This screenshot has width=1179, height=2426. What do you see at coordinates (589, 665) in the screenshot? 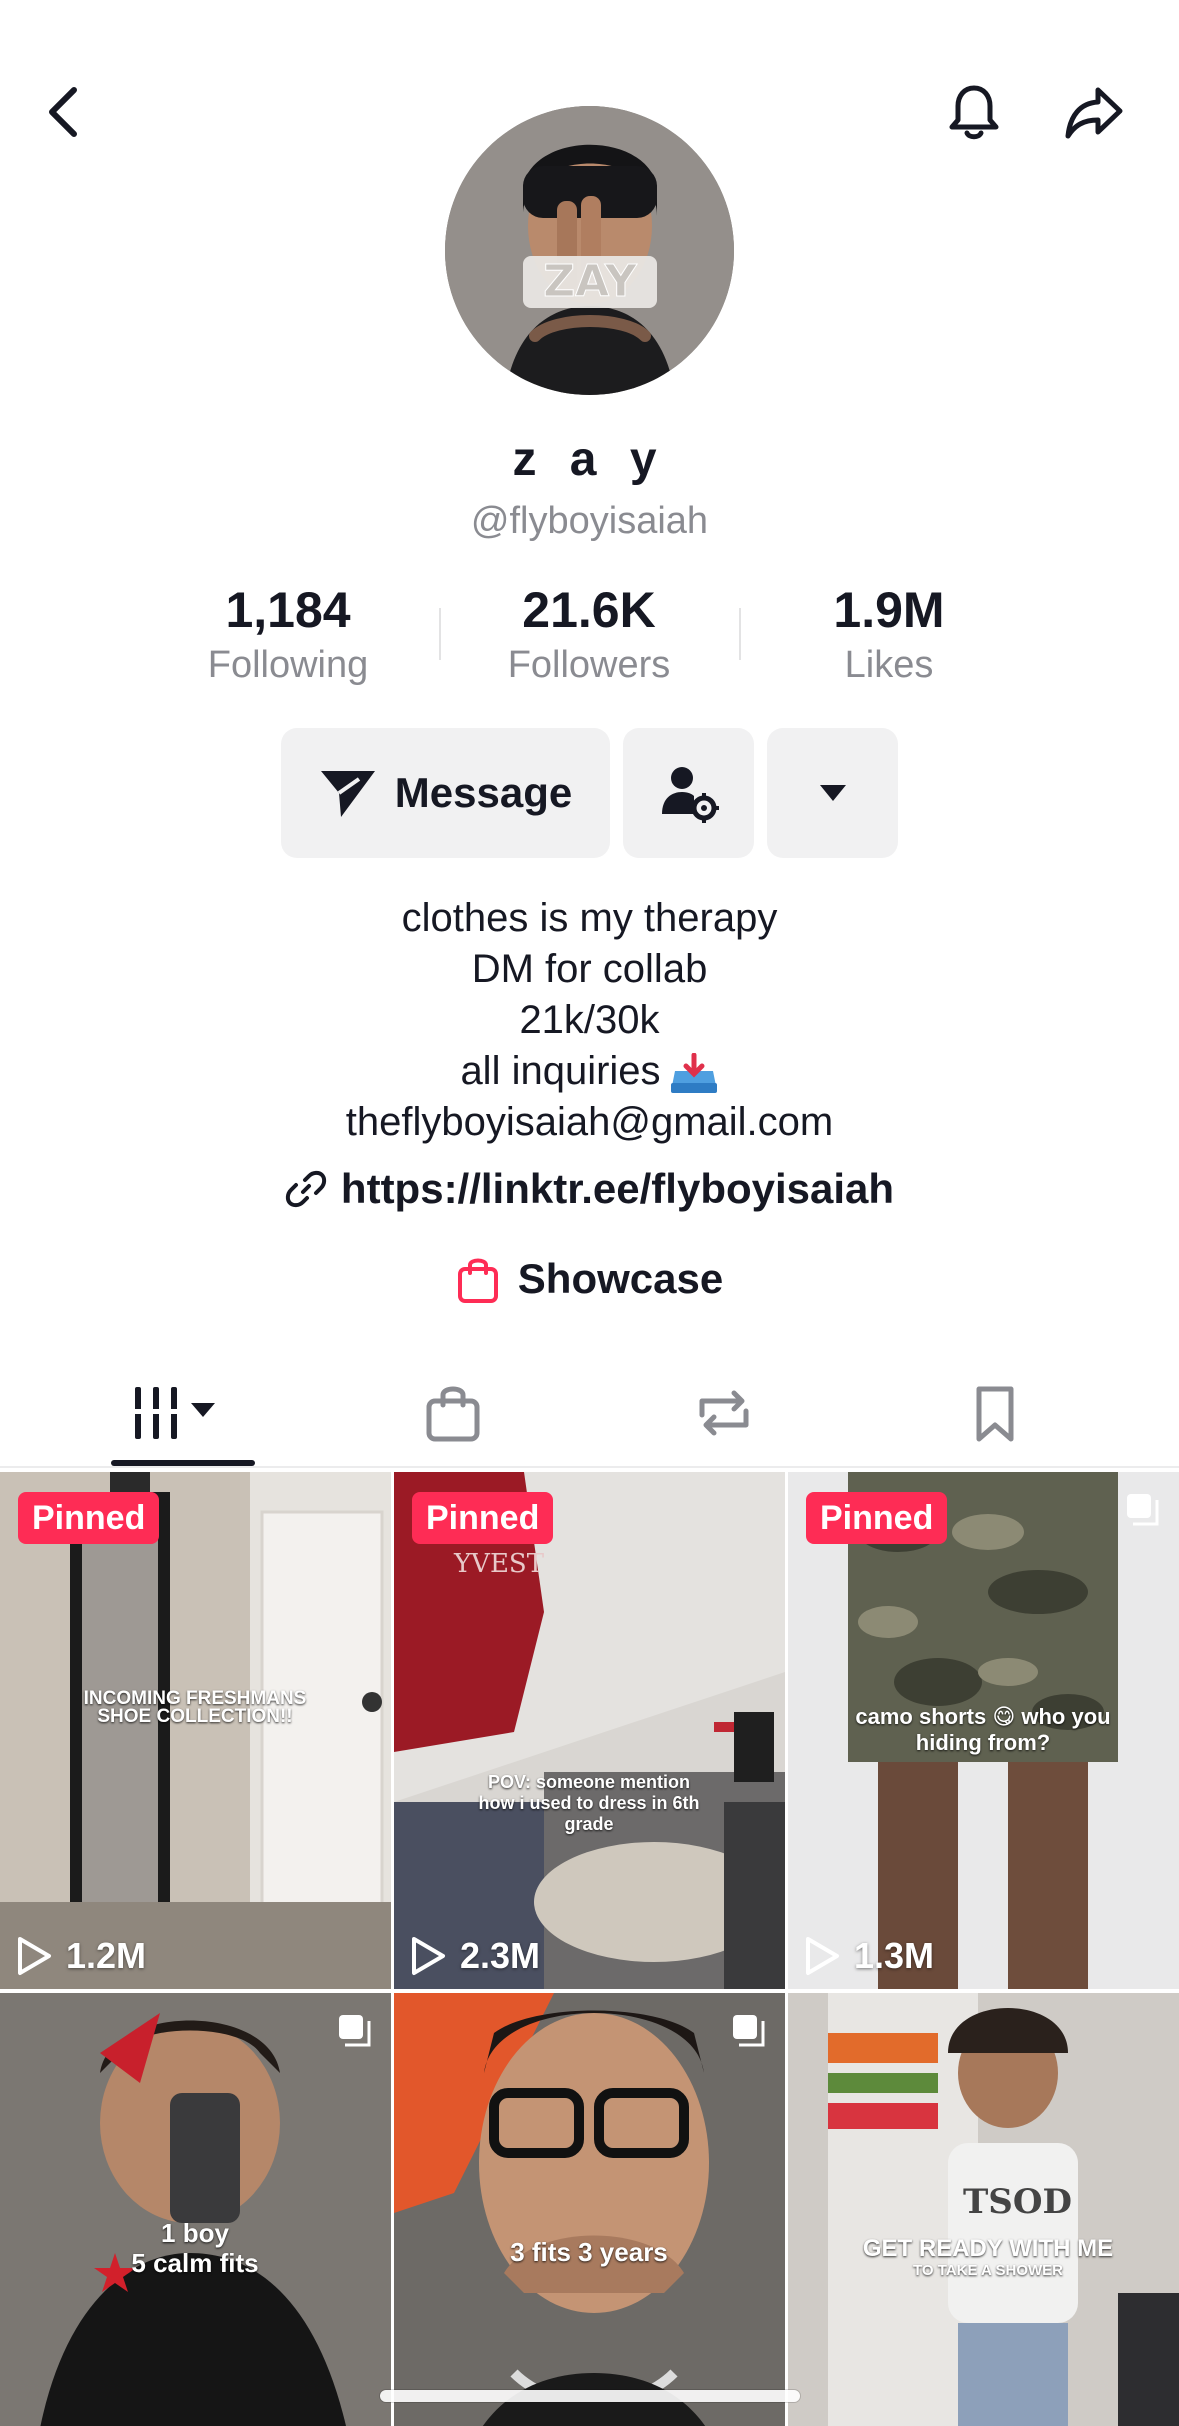
I see `followers-label: Followers` at bounding box center [589, 665].